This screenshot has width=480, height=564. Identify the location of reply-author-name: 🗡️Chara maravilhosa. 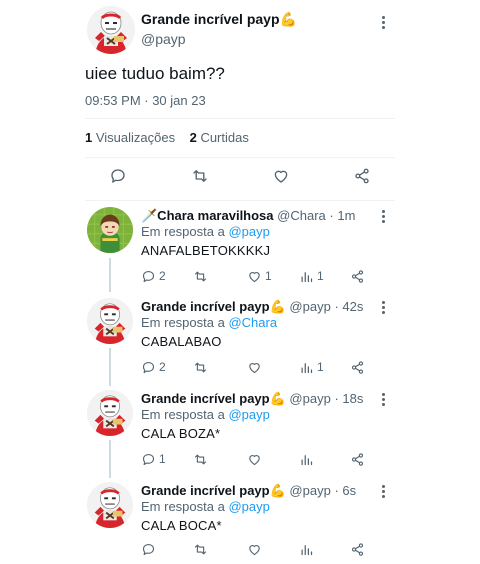
(207, 215).